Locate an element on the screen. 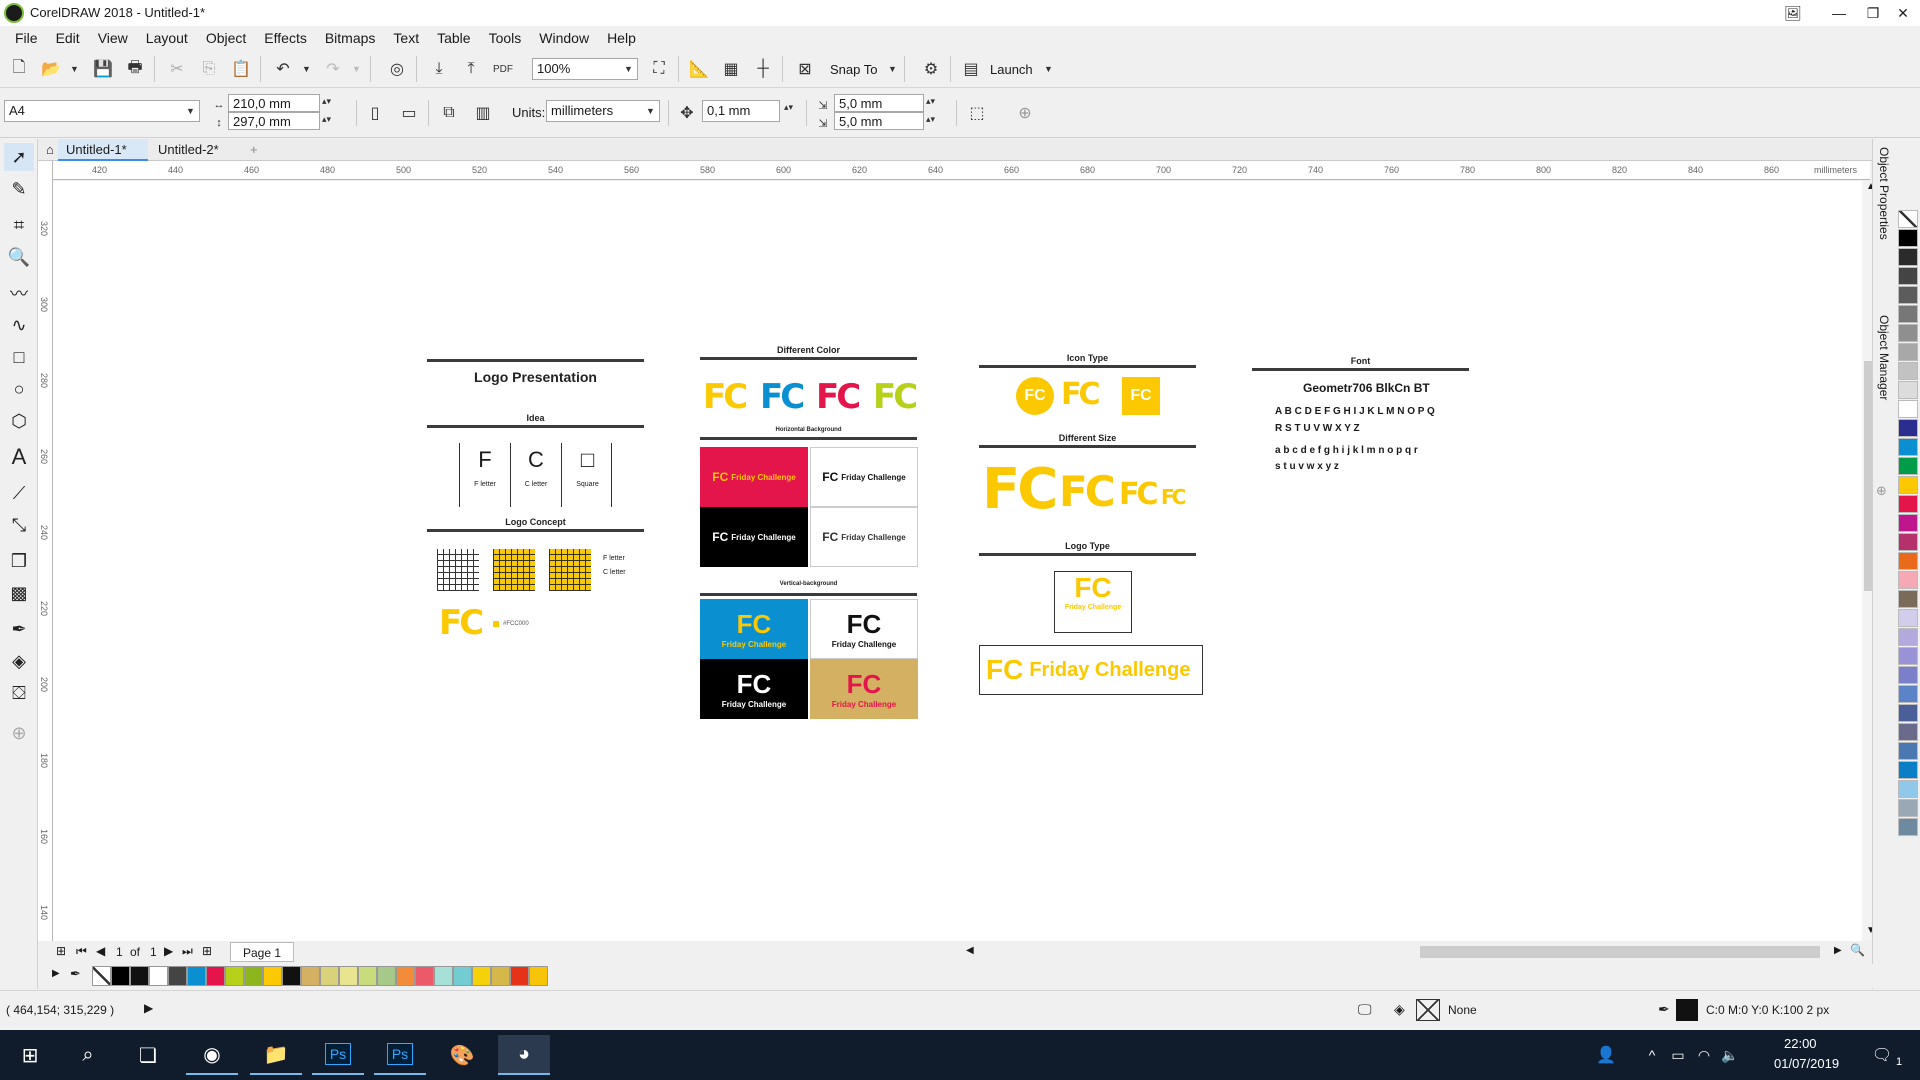 The height and width of the screenshot is (1080, 1920). show-guidelines-icon: ┼ is located at coordinates (763, 69).